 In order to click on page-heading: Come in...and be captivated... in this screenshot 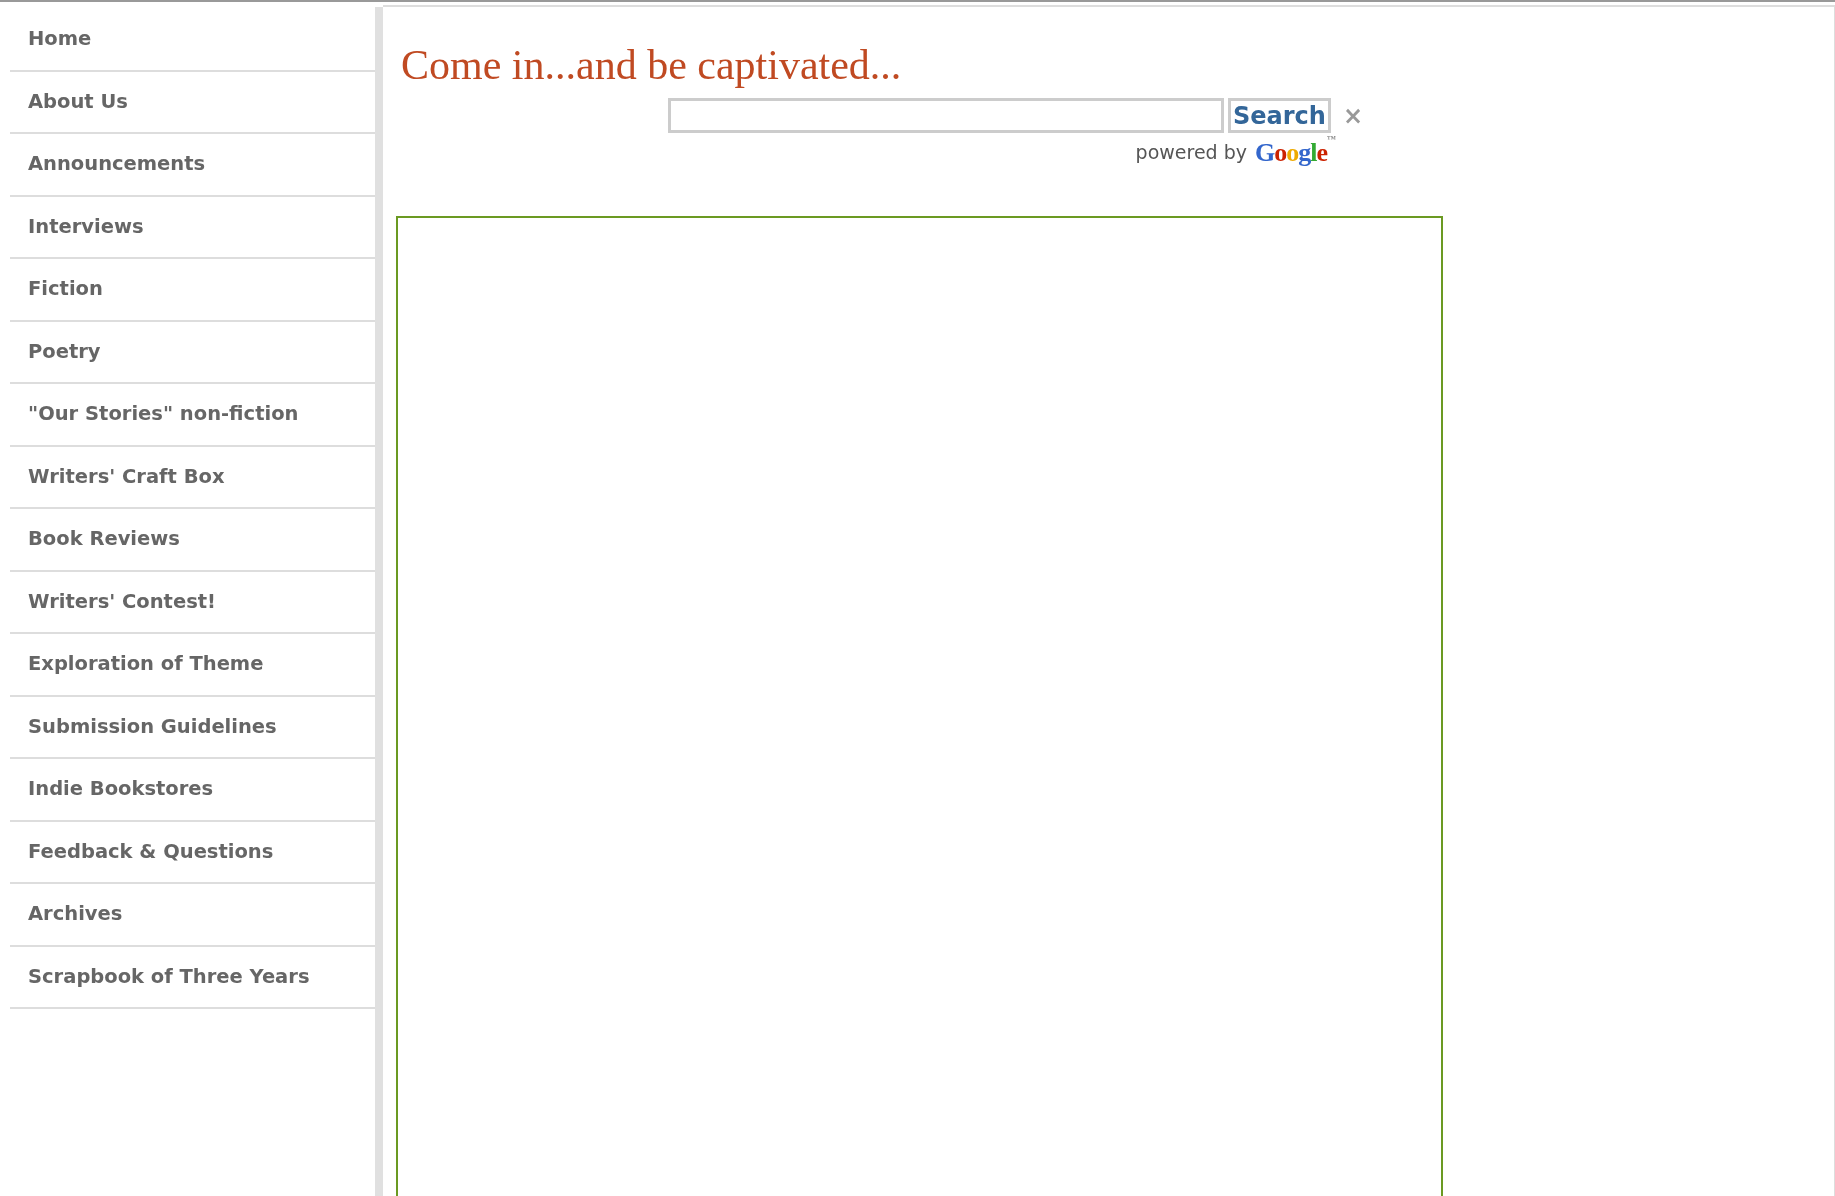, I will do `click(652, 65)`.